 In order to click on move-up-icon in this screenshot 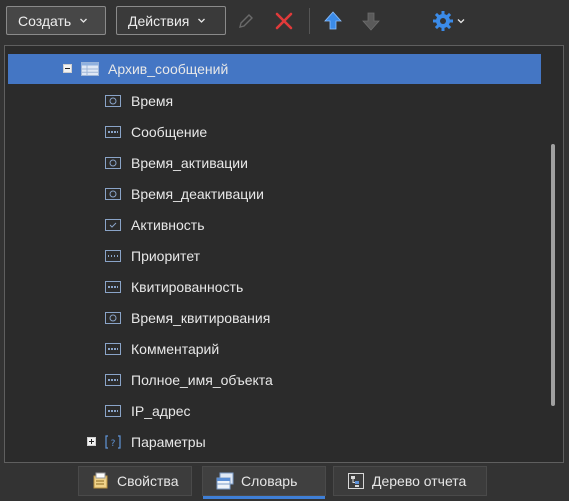, I will do `click(333, 21)`.